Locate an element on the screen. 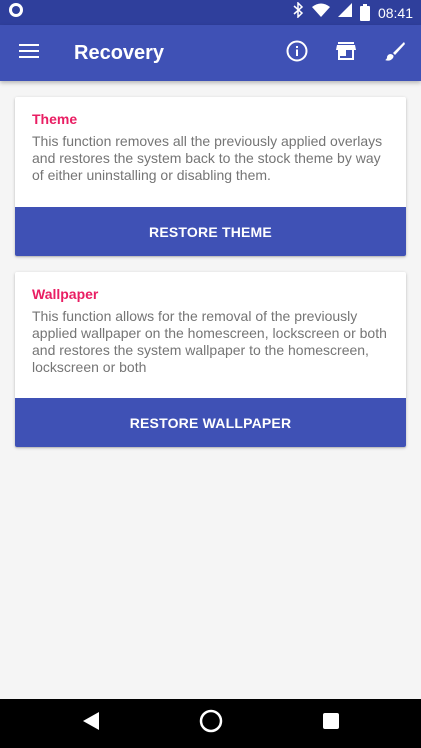 The width and height of the screenshot is (421, 748). info-icon is located at coordinates (297, 53).